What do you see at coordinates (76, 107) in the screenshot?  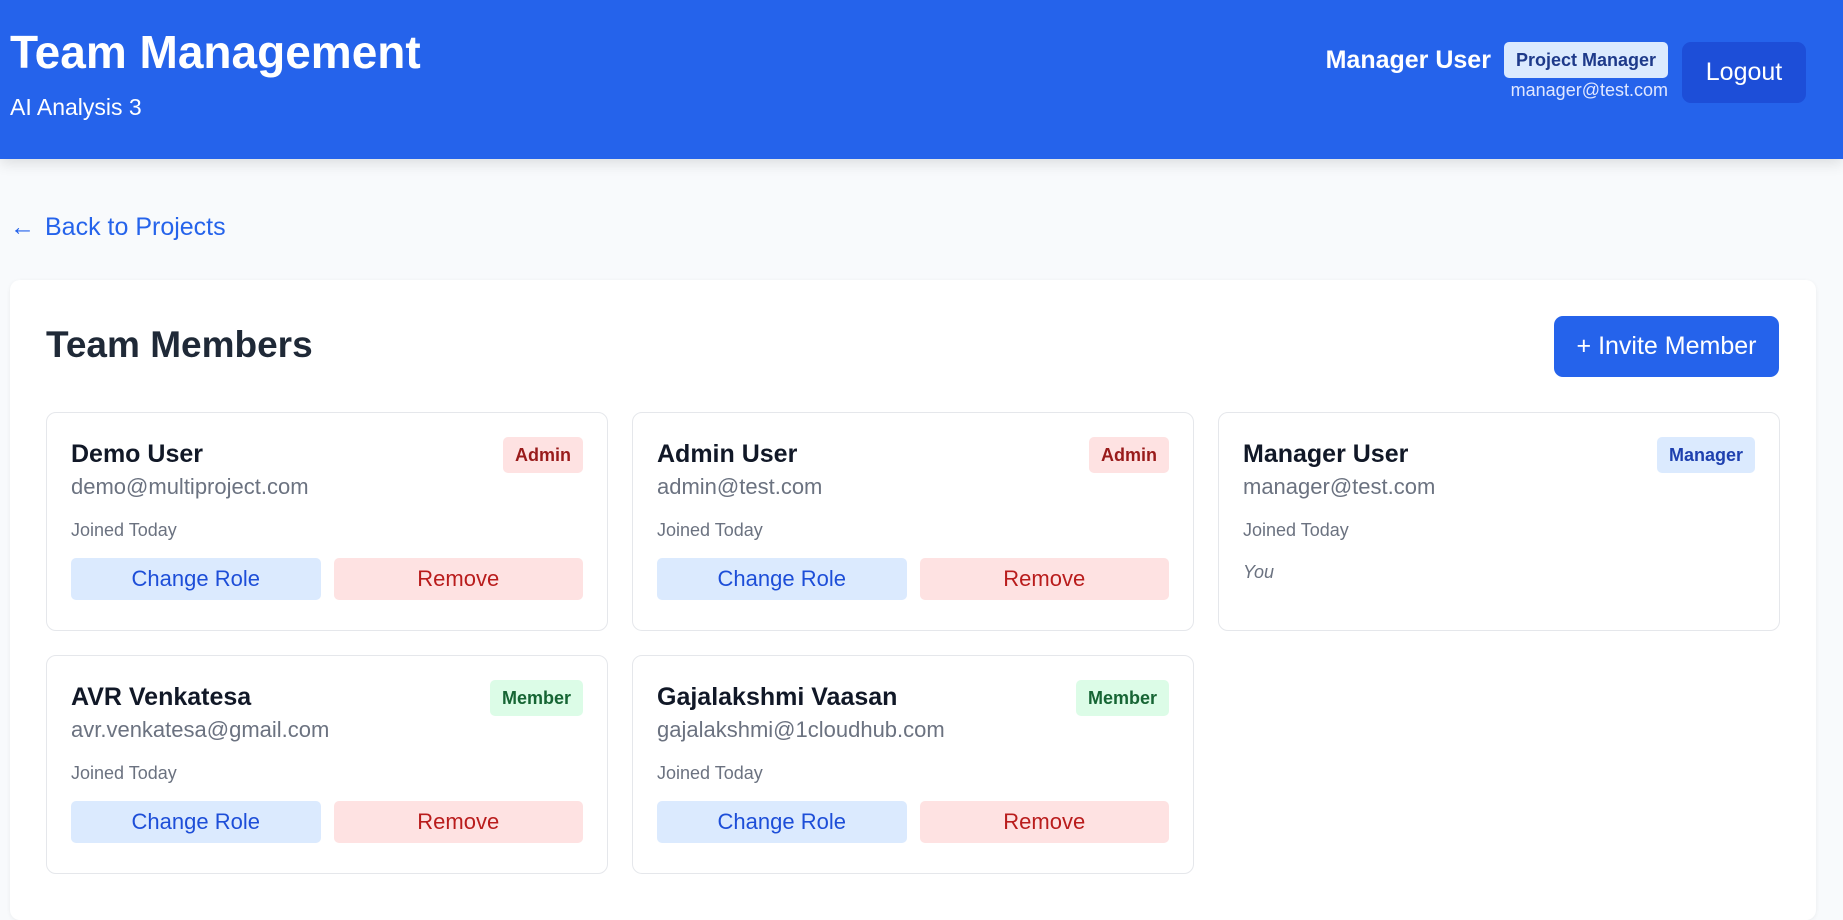 I see `project-name: AI Analysis 3` at bounding box center [76, 107].